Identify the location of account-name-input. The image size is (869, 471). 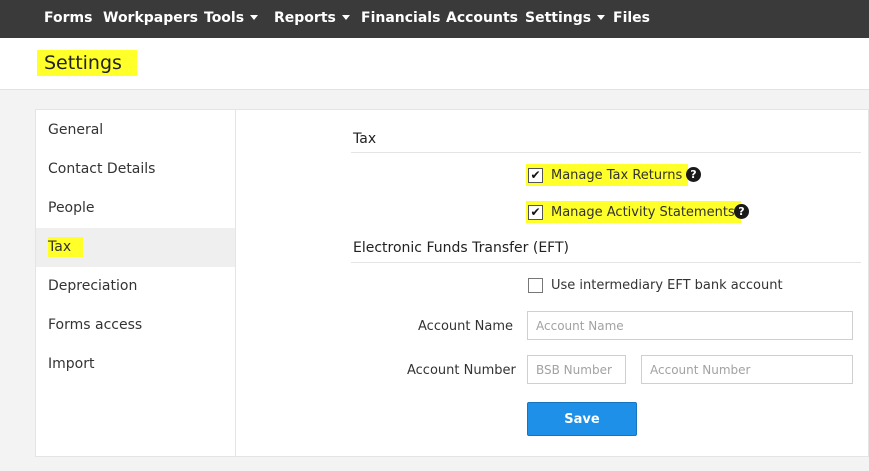
(690, 325).